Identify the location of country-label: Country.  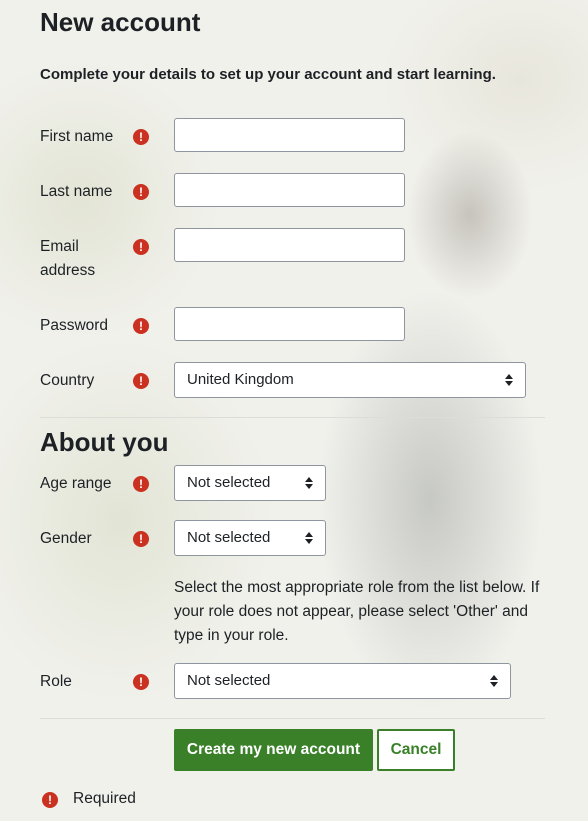
(67, 380).